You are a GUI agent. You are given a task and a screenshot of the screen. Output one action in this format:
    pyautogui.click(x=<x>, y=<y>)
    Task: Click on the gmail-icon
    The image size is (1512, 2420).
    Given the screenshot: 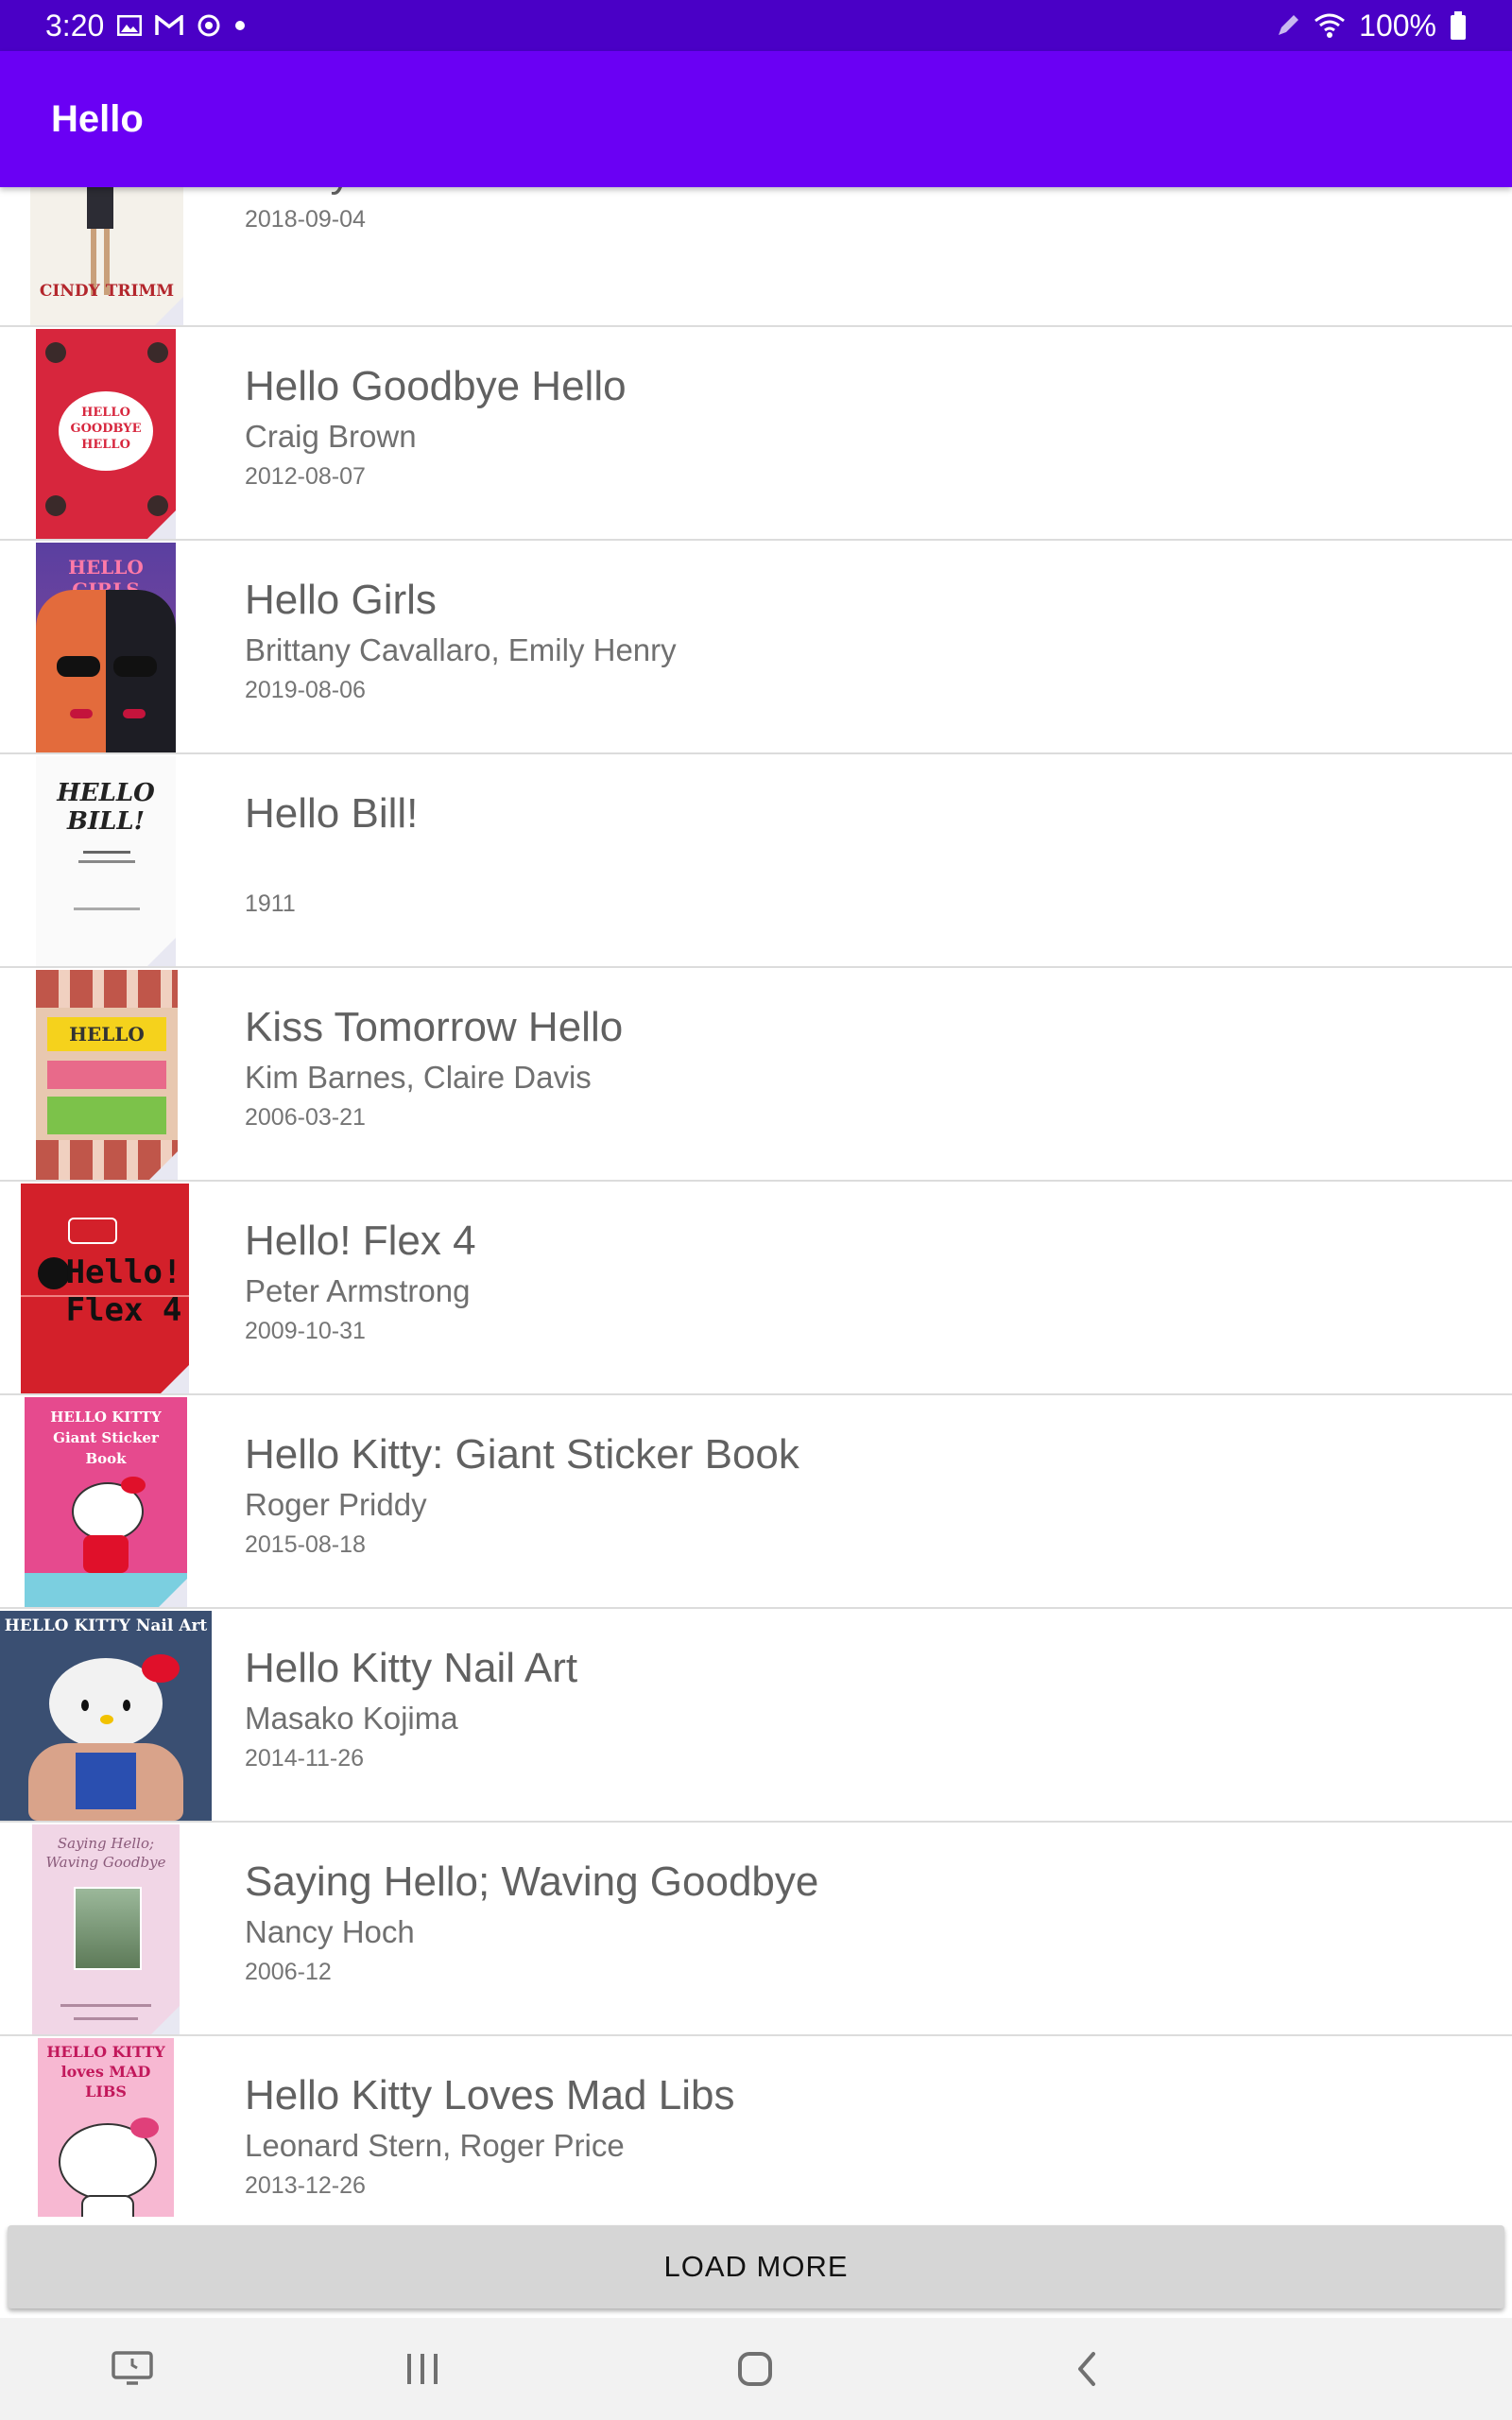 What is the action you would take?
    pyautogui.click(x=169, y=26)
    